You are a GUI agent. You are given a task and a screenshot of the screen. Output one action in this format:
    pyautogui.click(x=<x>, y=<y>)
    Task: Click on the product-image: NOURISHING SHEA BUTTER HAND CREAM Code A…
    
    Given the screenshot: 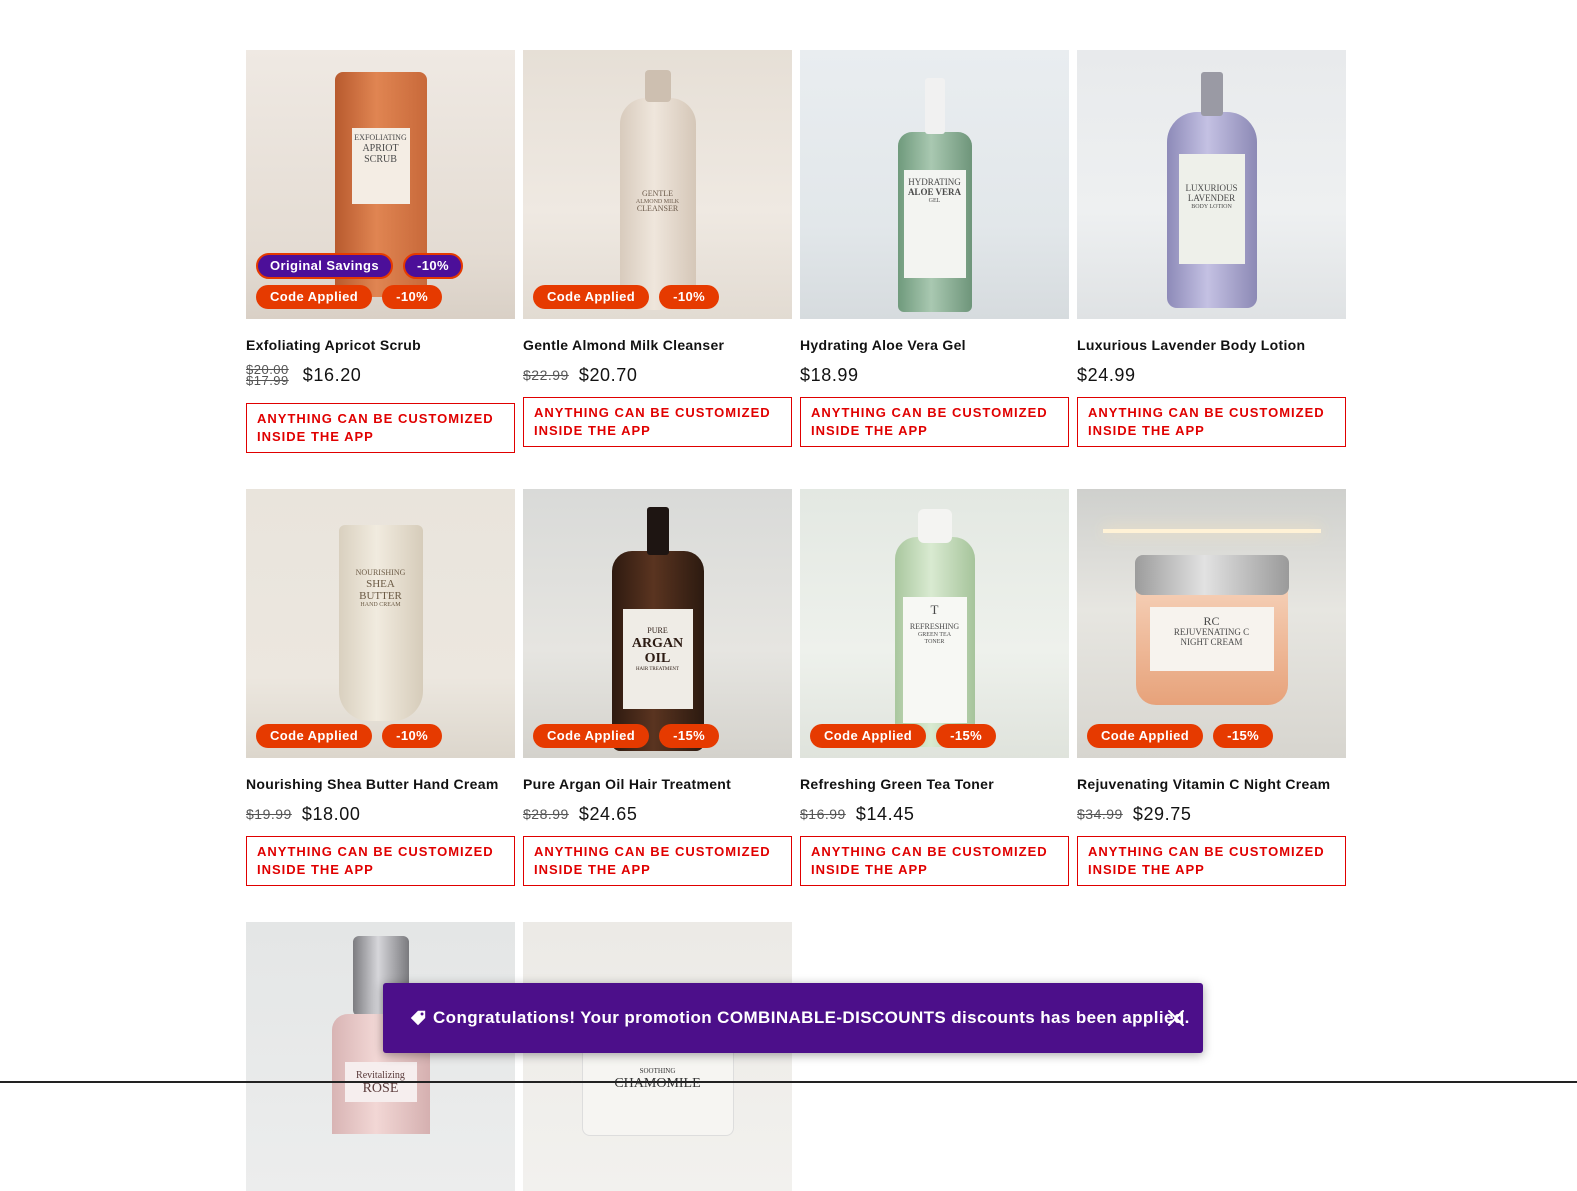 What is the action you would take?
    pyautogui.click(x=380, y=623)
    